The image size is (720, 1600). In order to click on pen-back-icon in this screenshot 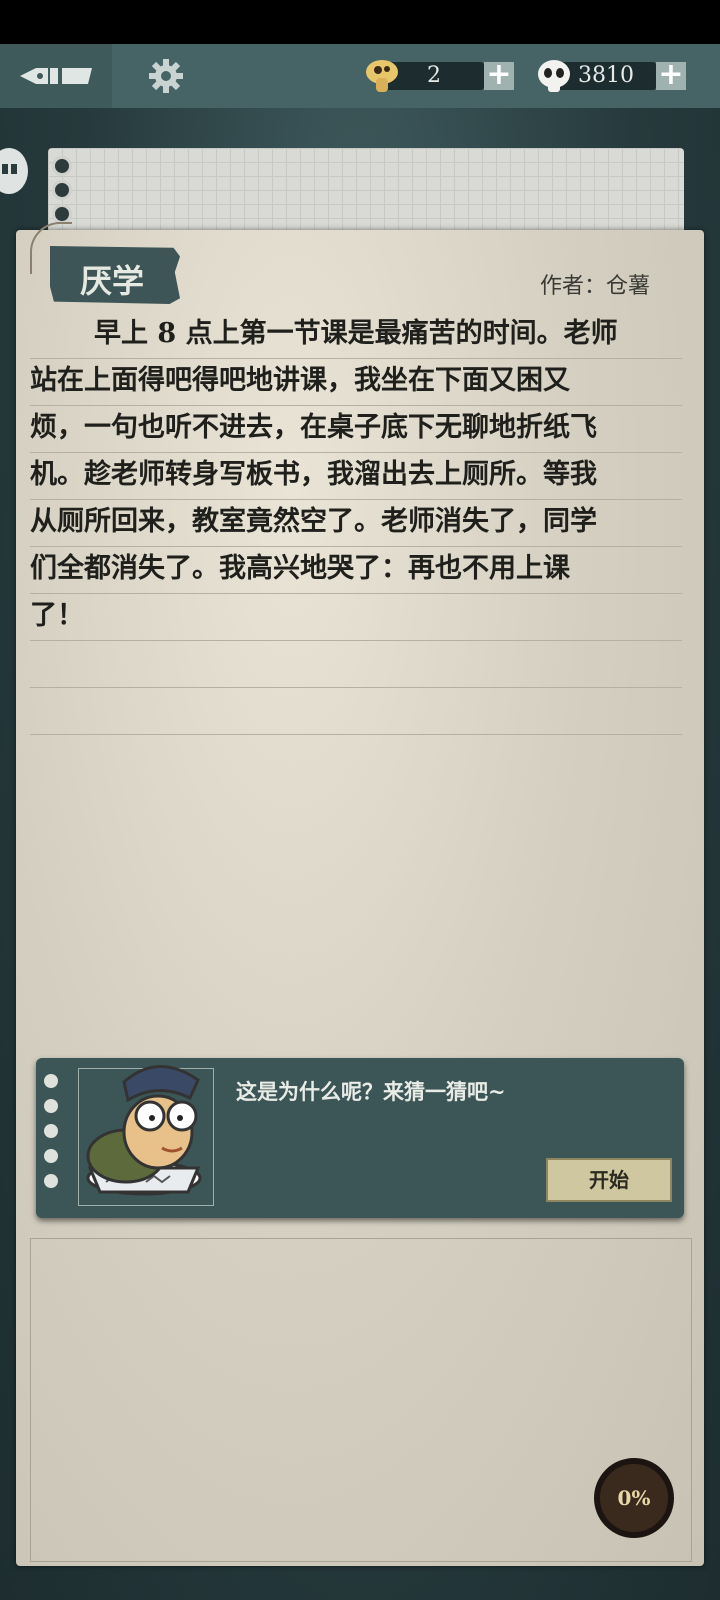, I will do `click(56, 76)`.